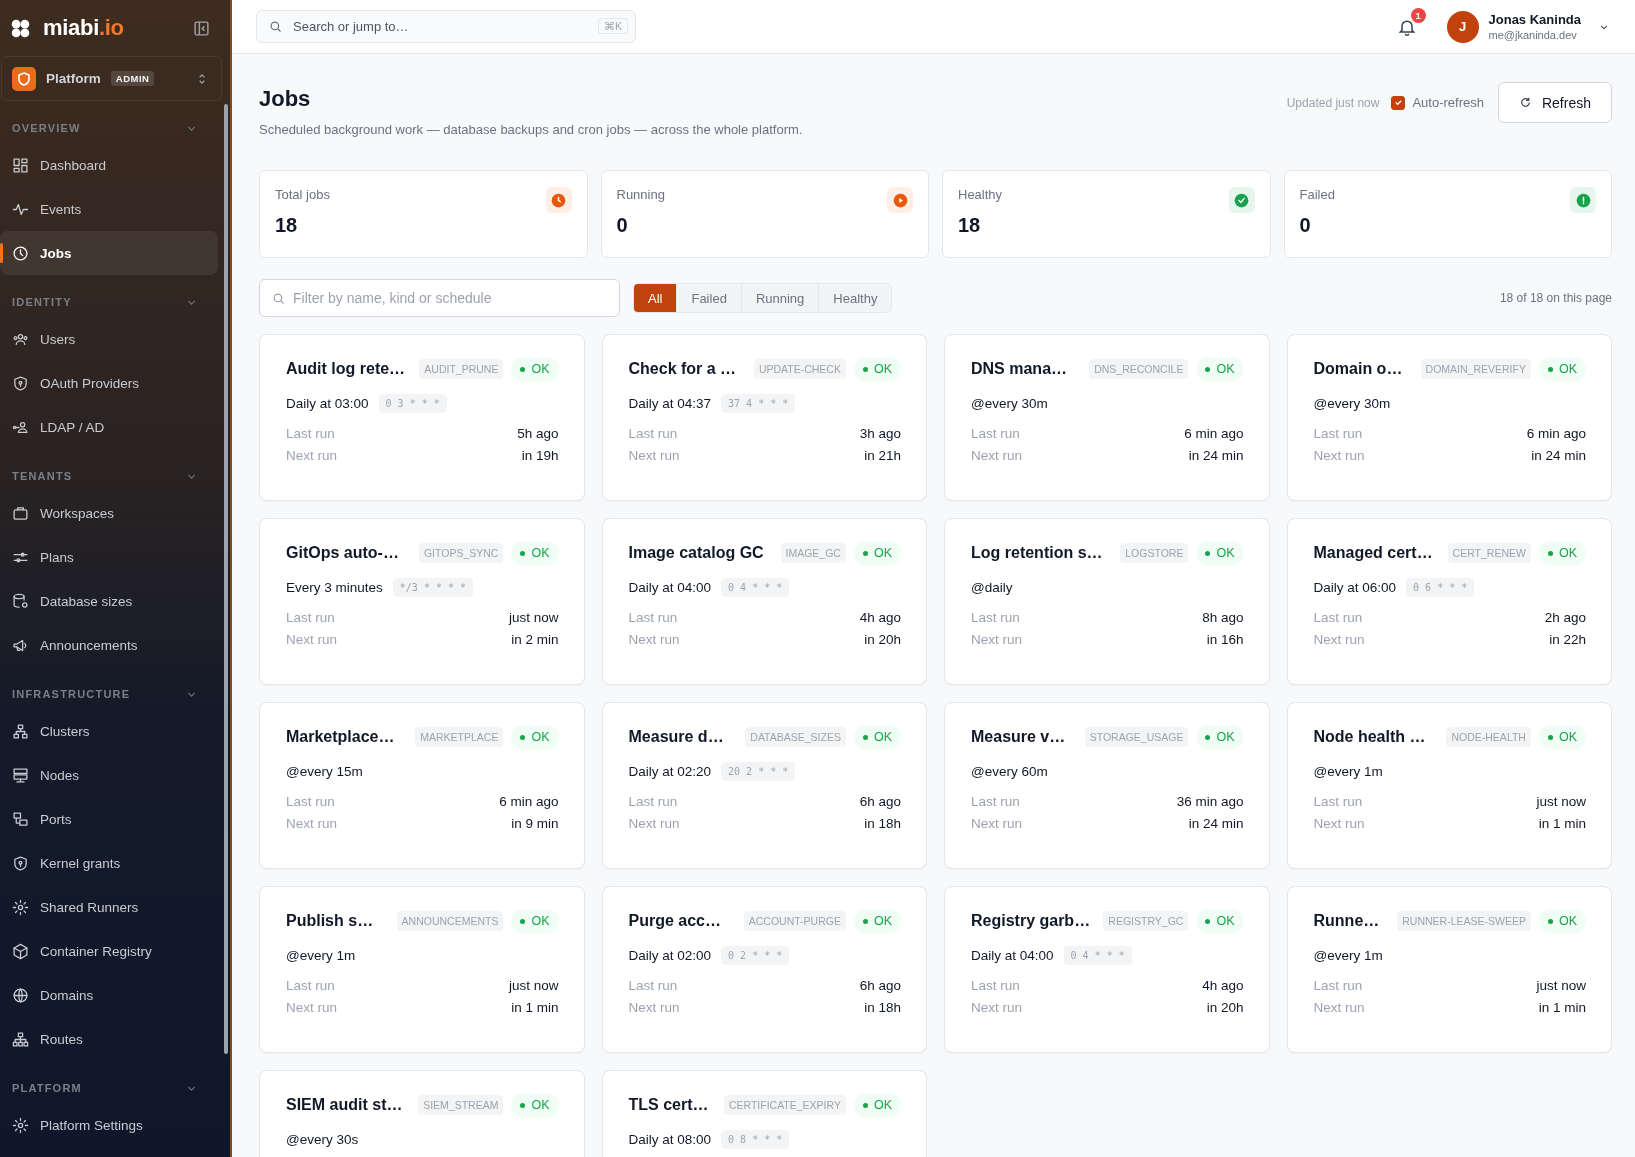  Describe the element at coordinates (755, 1139) in the screenshot. I see `cron-expression: 0 8 * * *` at that location.